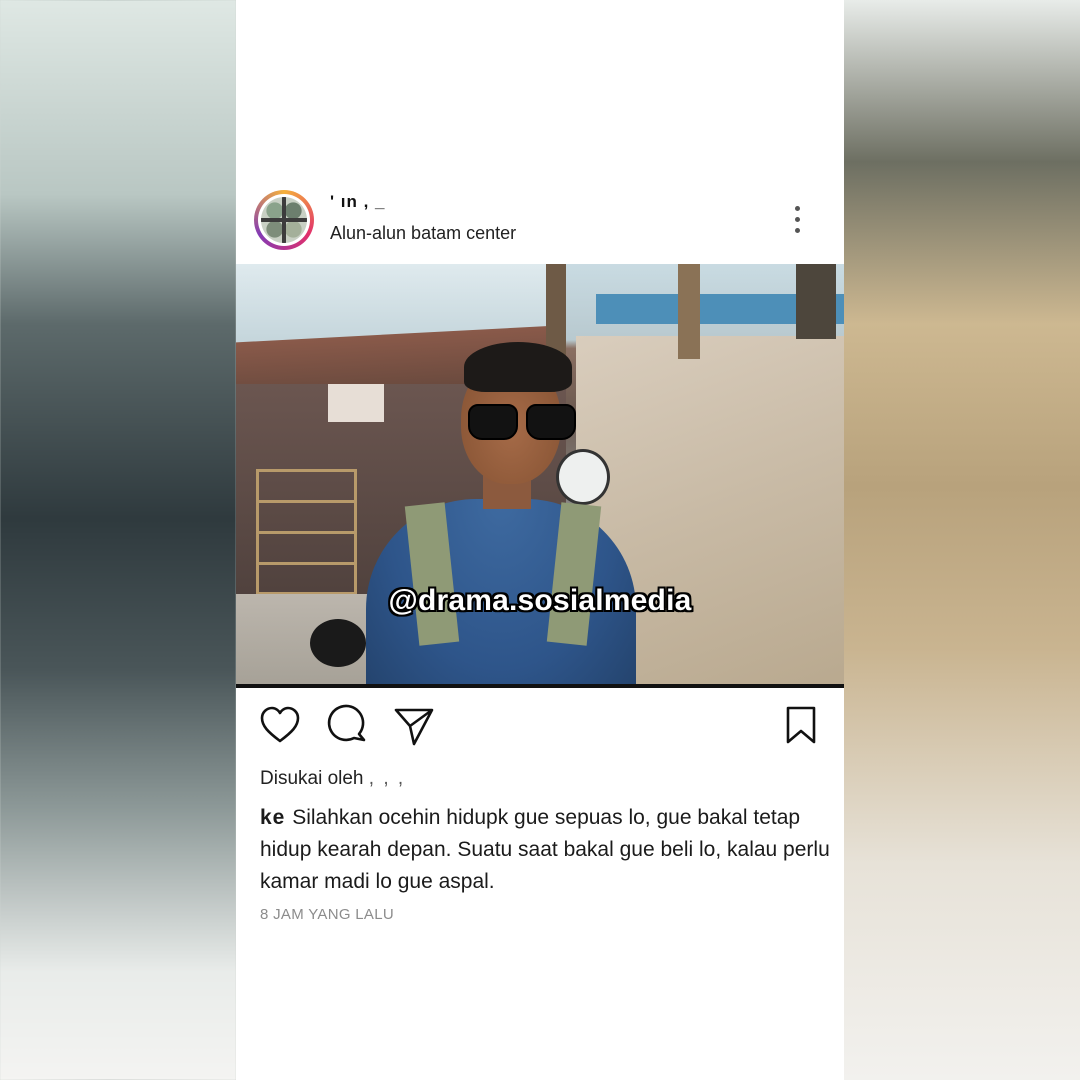 The image size is (1080, 1080). What do you see at coordinates (276, 817) in the screenshot?
I see `caption-username: ke` at bounding box center [276, 817].